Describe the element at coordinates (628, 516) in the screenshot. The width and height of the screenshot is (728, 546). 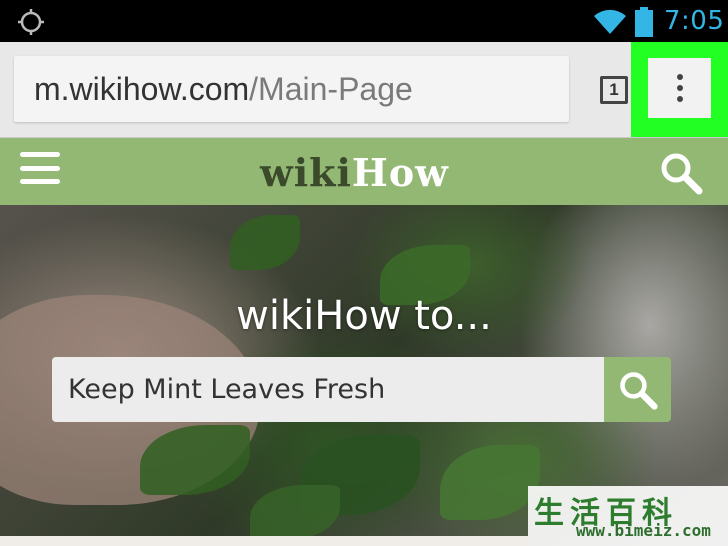
I see `watermark: 生活百科 www.bimeiz.com` at that location.